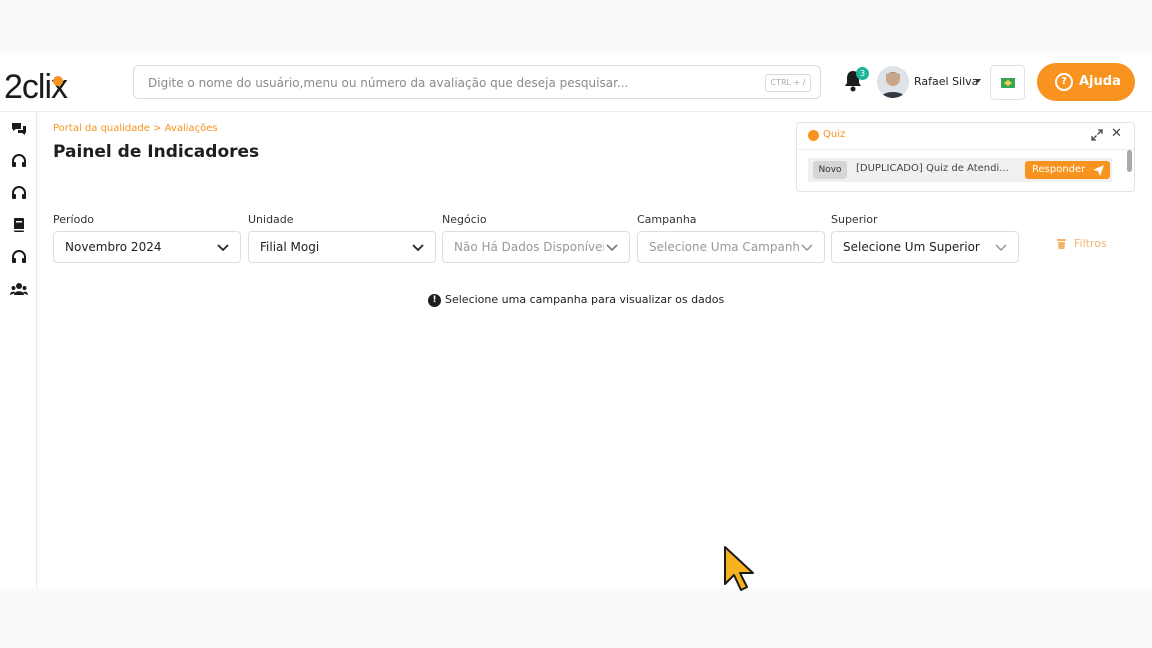 Image resolution: width=1152 pixels, height=648 pixels. I want to click on user-menu: Rafael Silva, so click(933, 82).